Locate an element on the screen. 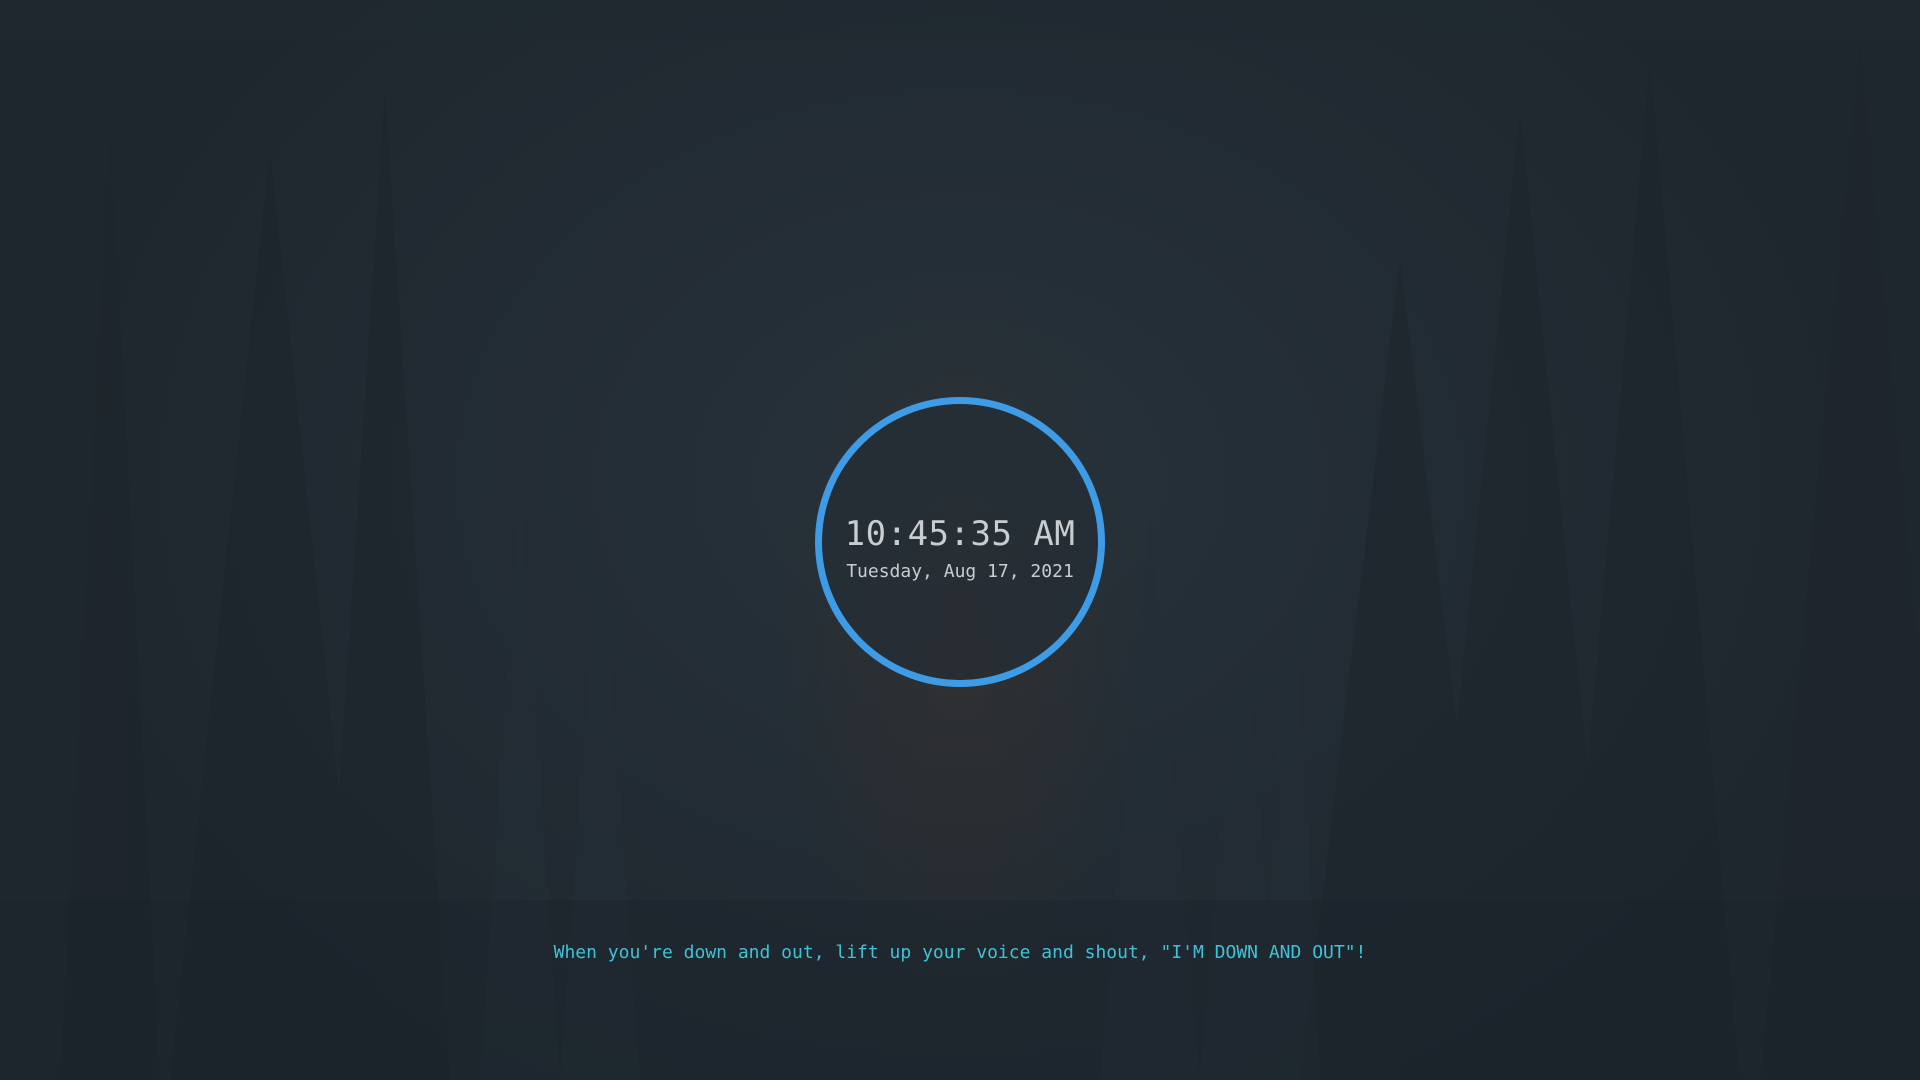 This screenshot has height=1080, width=1920. clock-ring: 10:45:35 AM Tuesday, Aug 17, 2021 is located at coordinates (960, 542).